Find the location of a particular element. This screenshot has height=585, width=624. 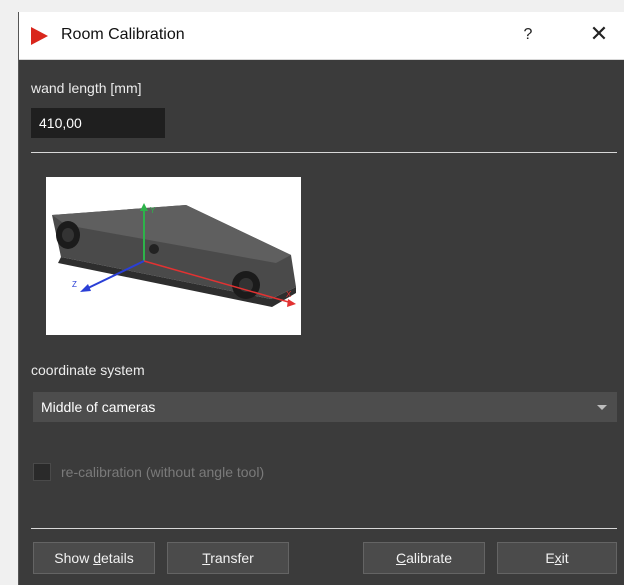

show-details-button: Show details is located at coordinates (94, 558).